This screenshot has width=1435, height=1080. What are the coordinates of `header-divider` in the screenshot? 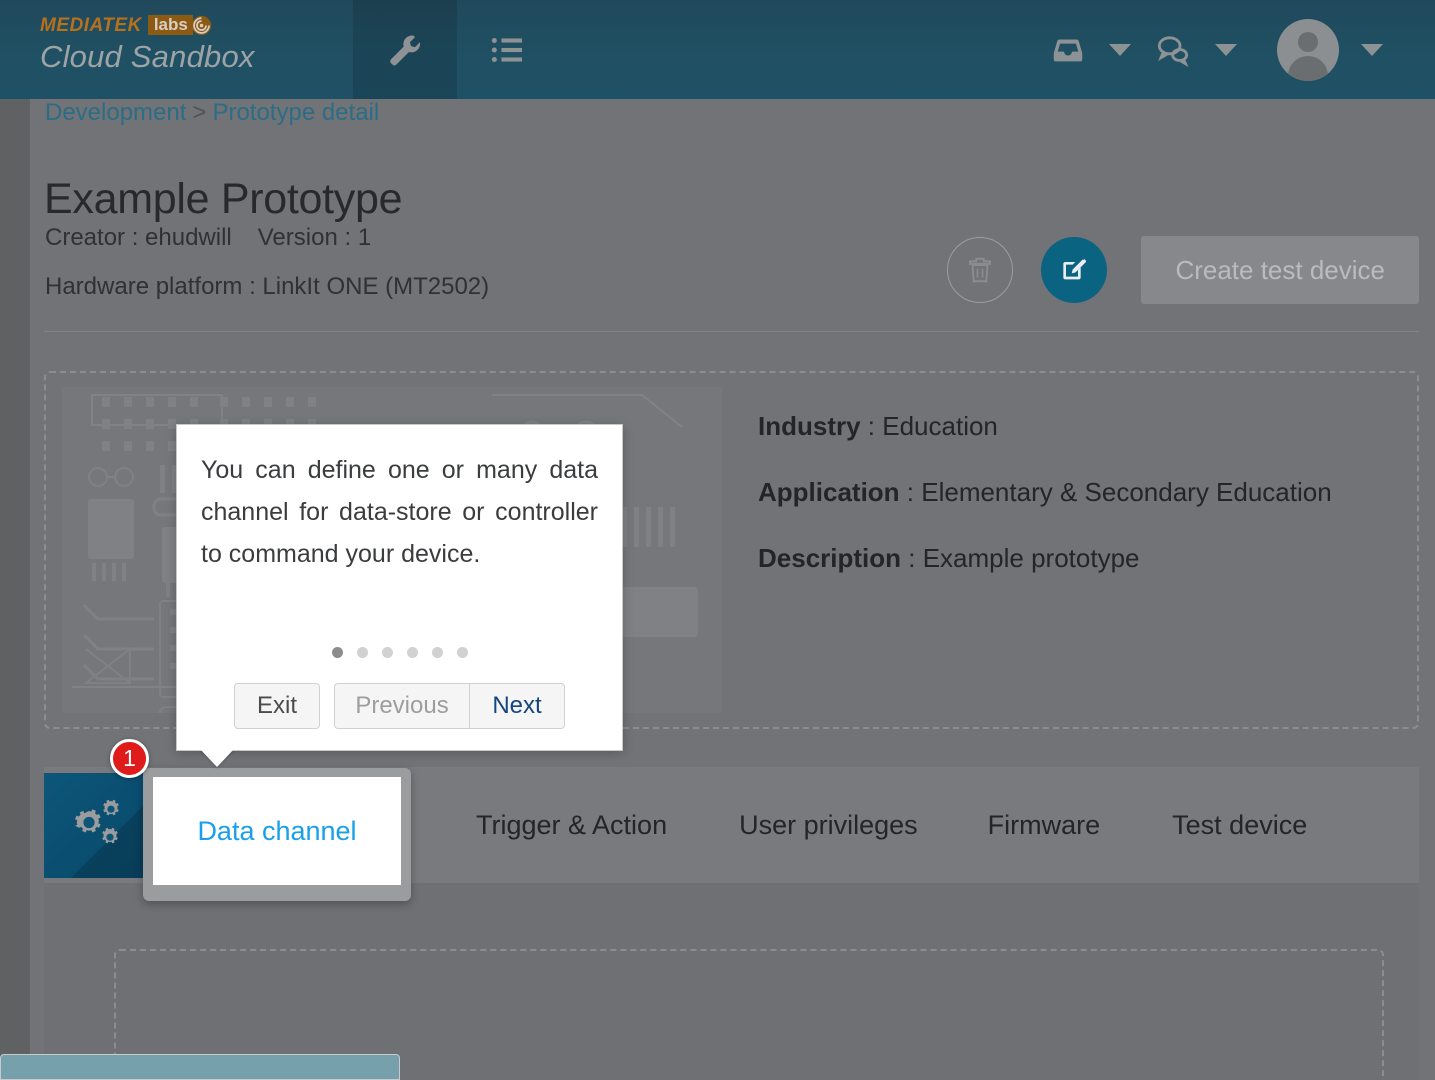 It's located at (731, 331).